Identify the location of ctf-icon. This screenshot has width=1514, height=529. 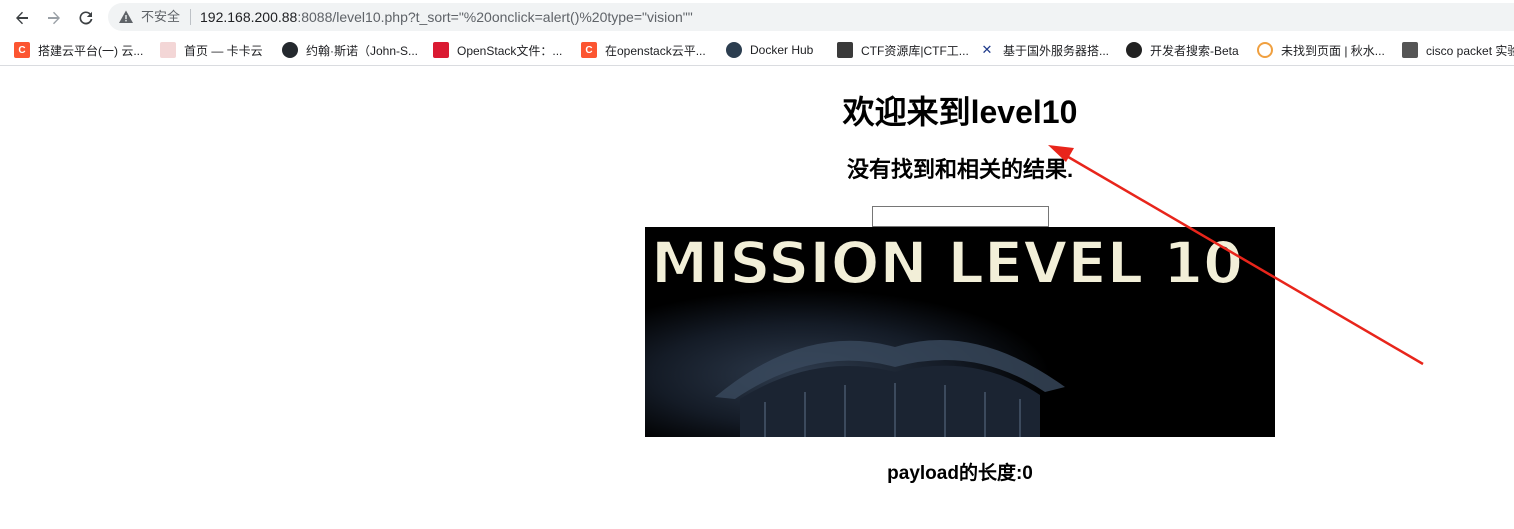
(845, 50).